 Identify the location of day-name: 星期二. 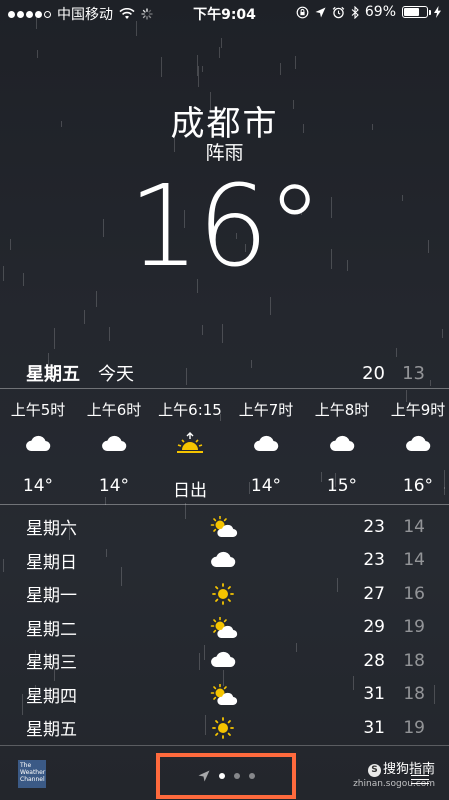
(51, 629).